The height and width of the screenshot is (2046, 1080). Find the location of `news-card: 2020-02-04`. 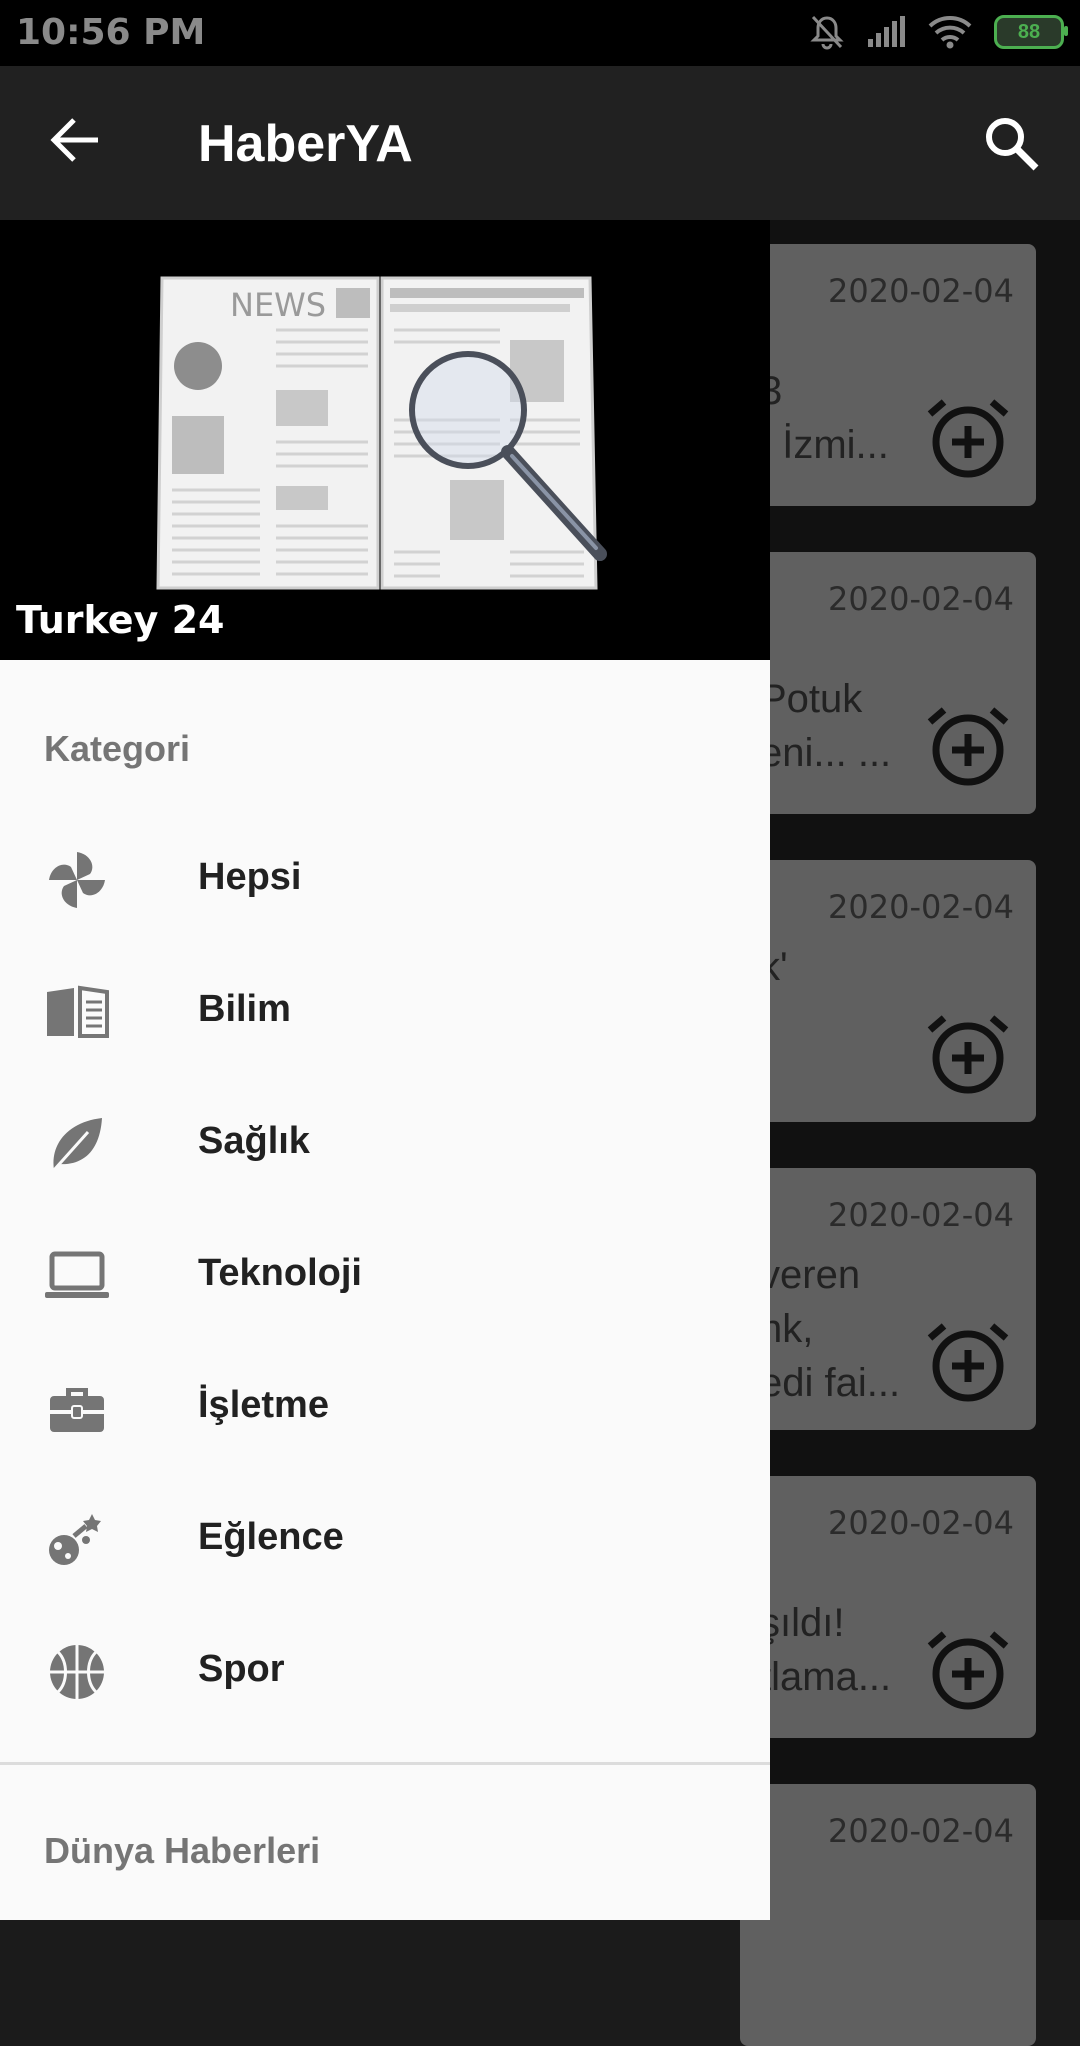

news-card: 2020-02-04 is located at coordinates (888, 1915).